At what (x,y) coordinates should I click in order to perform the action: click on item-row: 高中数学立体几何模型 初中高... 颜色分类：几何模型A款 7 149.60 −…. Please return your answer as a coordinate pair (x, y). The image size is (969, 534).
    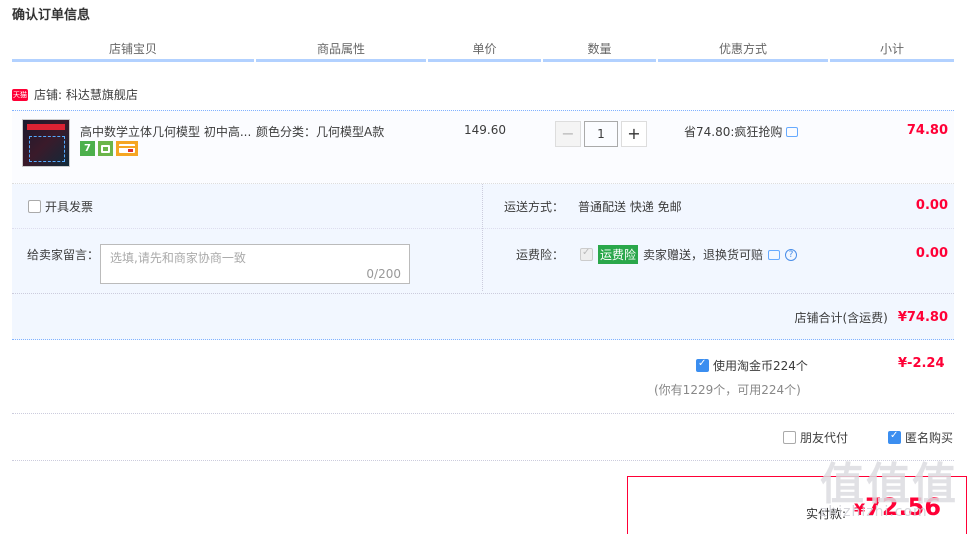
    Looking at the image, I should click on (483, 147).